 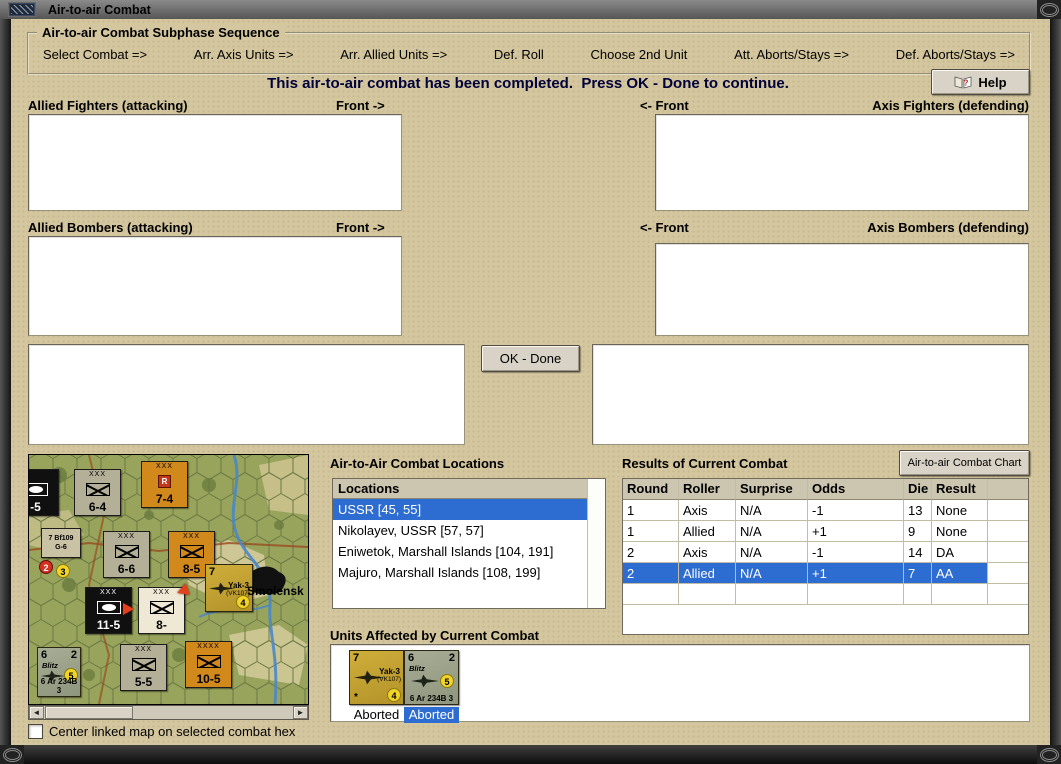 I want to click on window-ornament-bottom-left, so click(x=12, y=754).